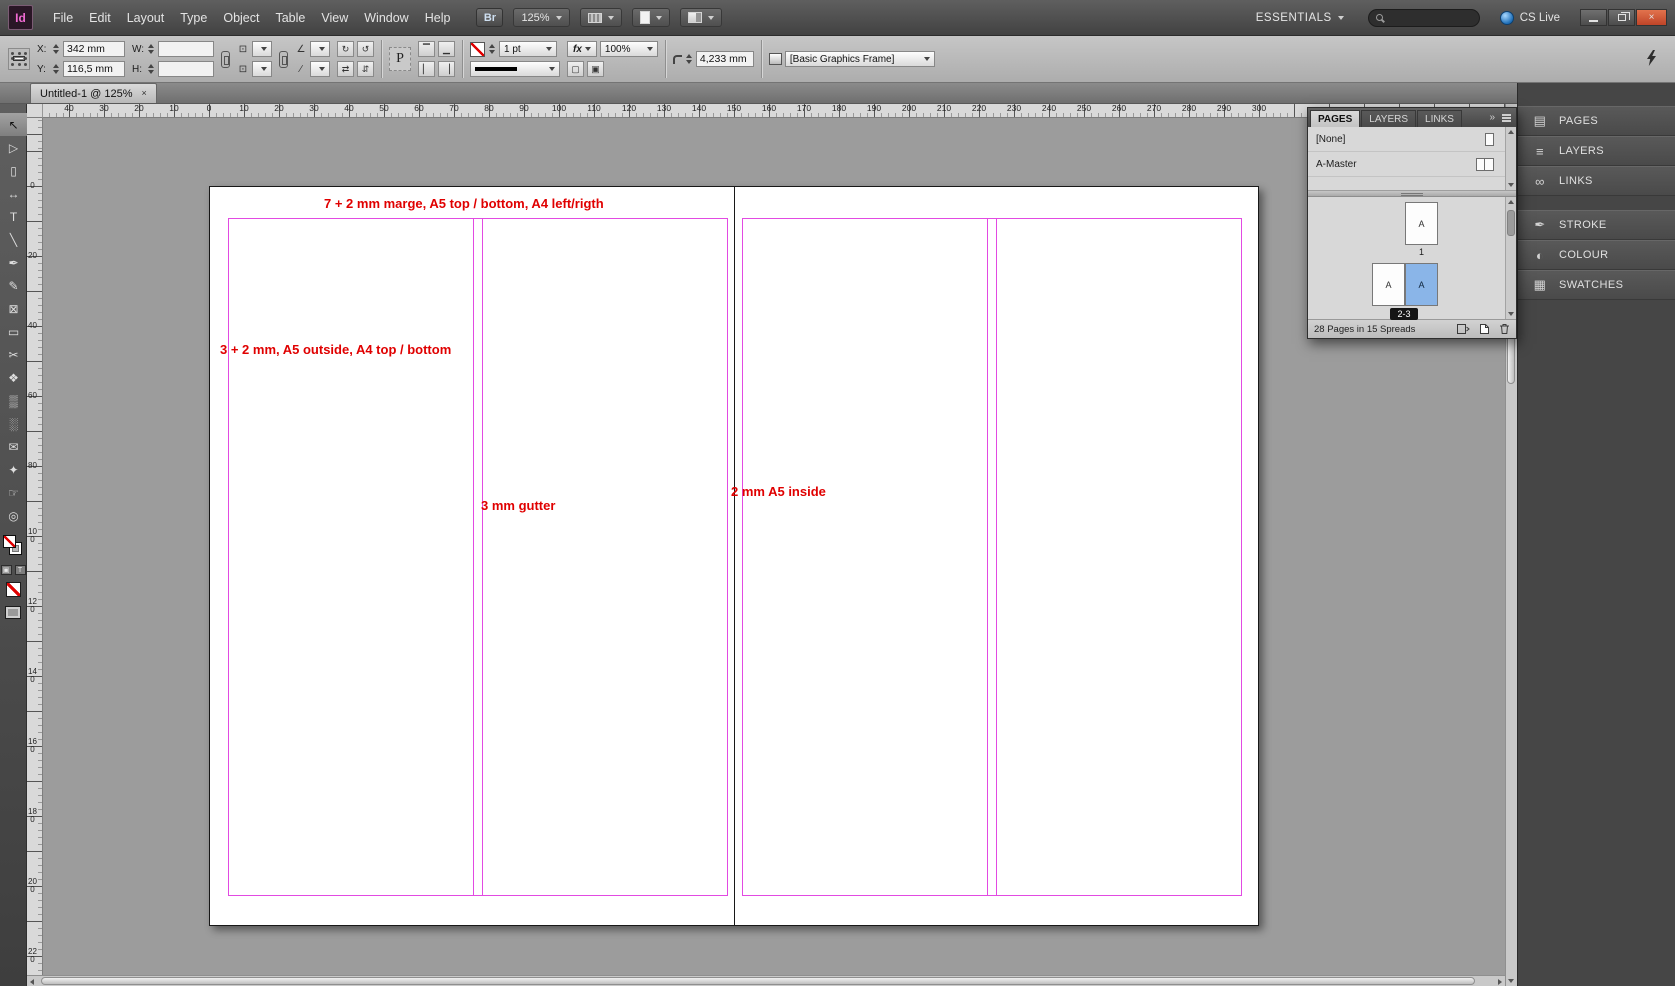 The height and width of the screenshot is (986, 1675). I want to click on object-style-select: [Basic Graphics Frame], so click(859, 59).